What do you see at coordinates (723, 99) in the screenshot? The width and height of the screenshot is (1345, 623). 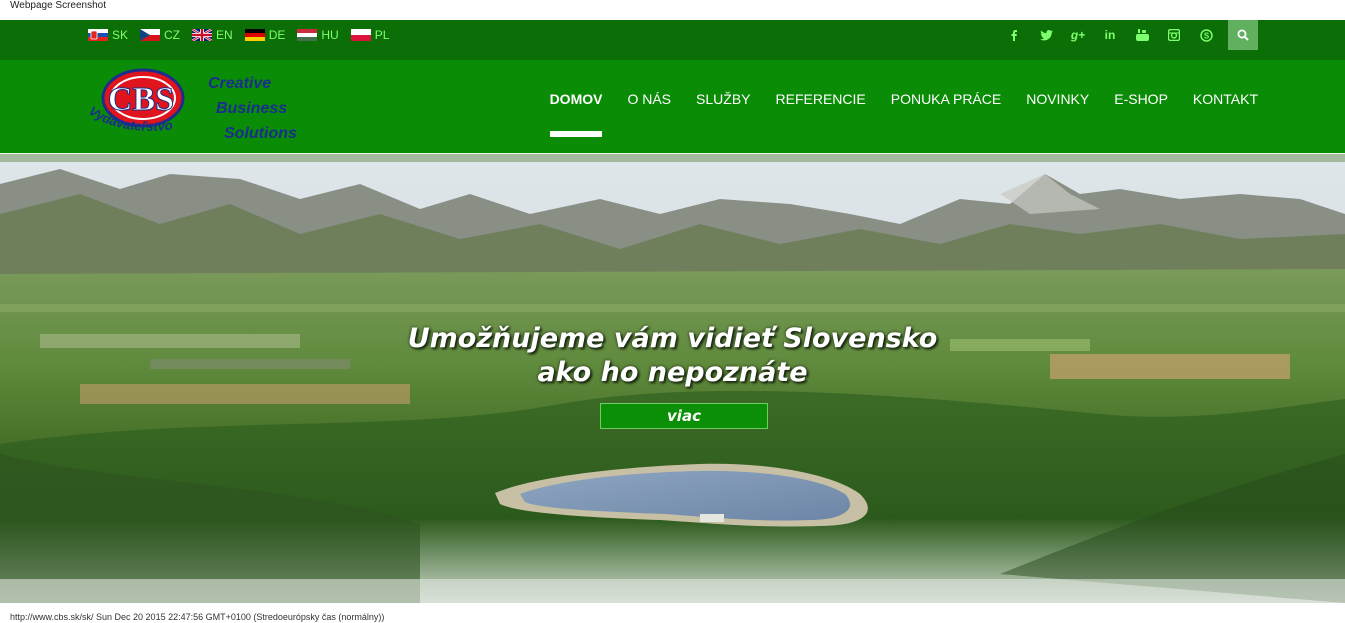 I see `nav-item-sluzby: SLUŽBY` at bounding box center [723, 99].